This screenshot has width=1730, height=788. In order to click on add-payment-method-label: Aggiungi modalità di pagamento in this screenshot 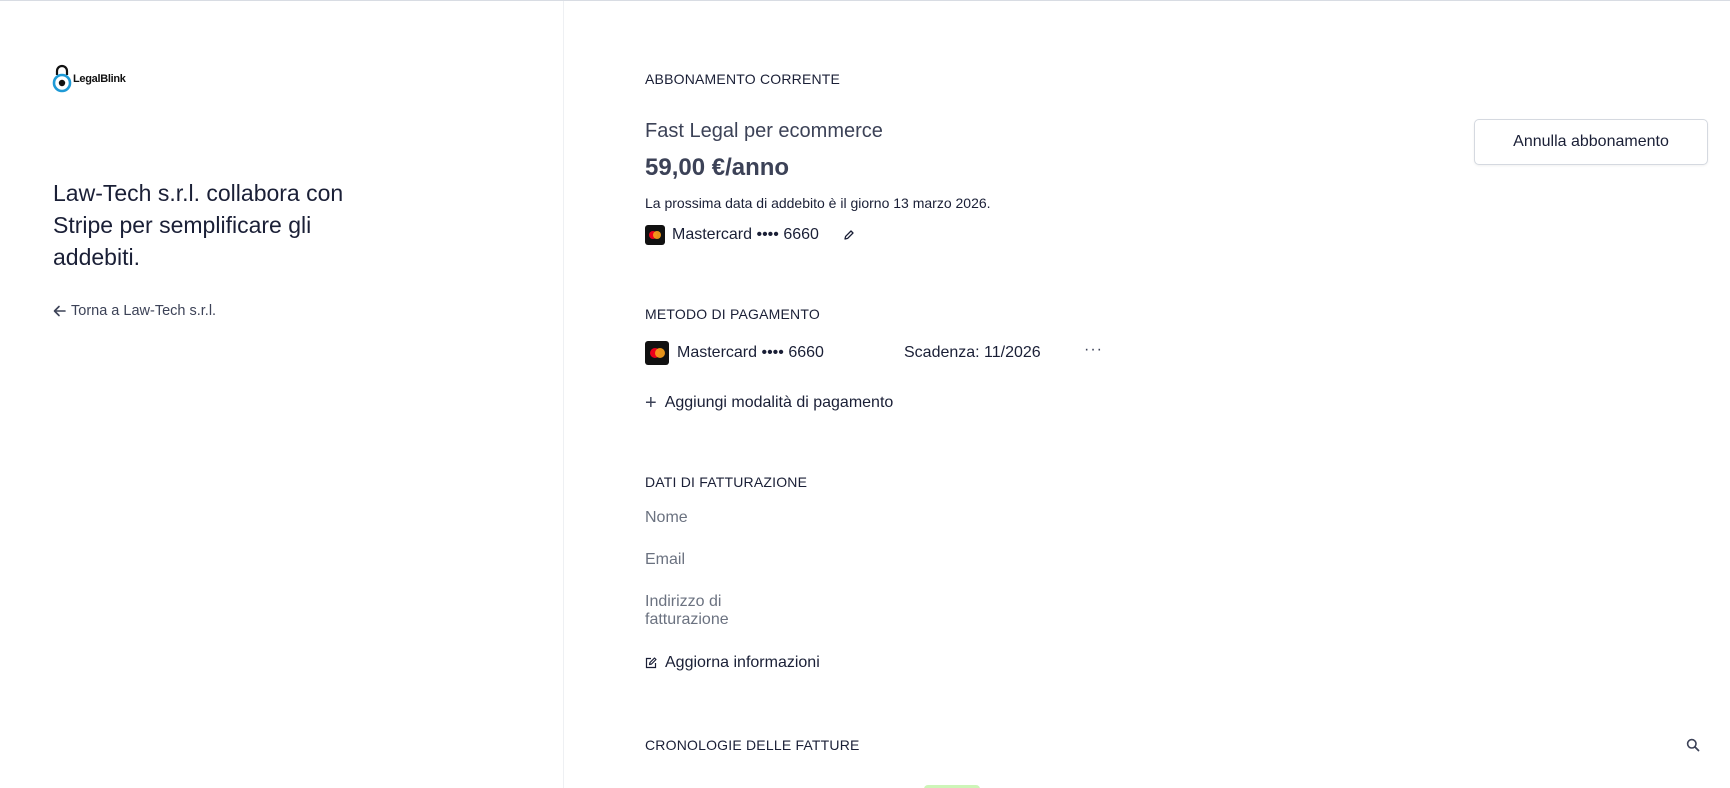, I will do `click(779, 402)`.